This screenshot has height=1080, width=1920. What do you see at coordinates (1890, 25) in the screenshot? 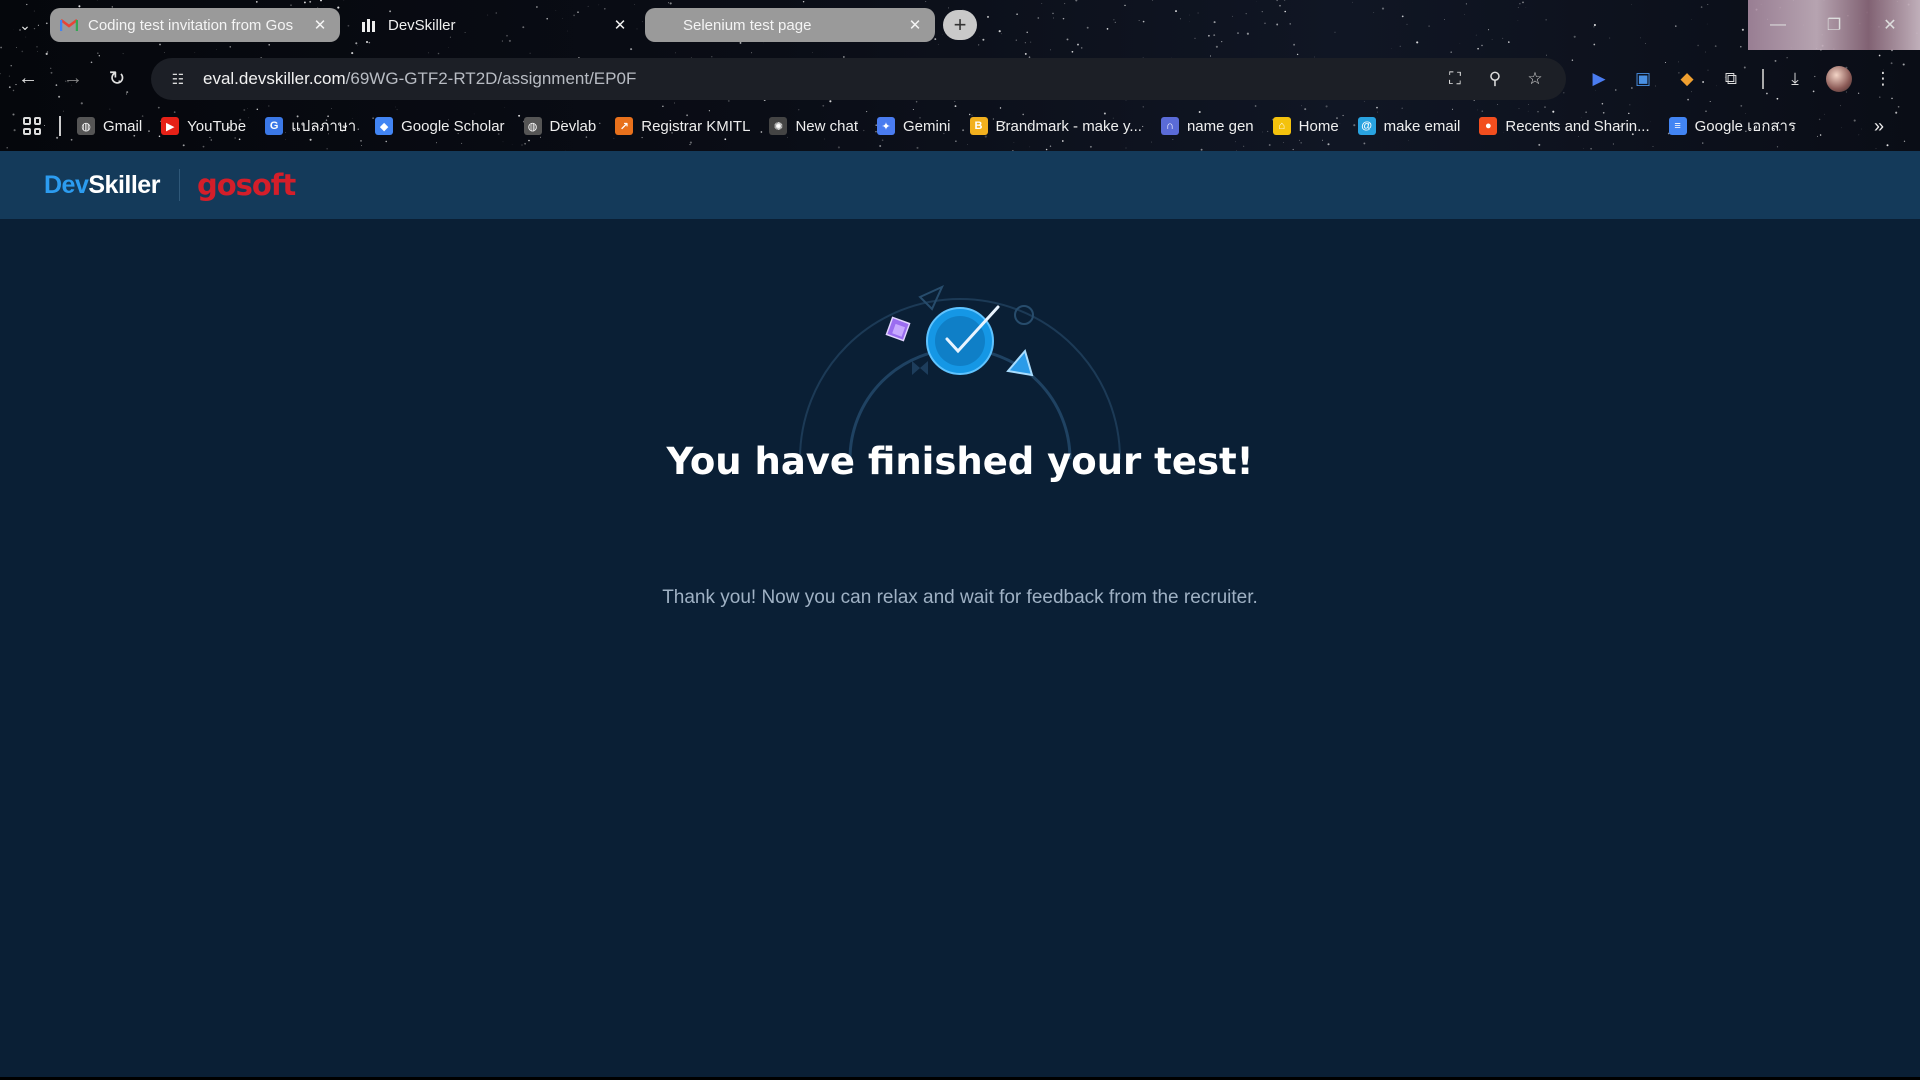
I see `close-window-icon: ✕` at bounding box center [1890, 25].